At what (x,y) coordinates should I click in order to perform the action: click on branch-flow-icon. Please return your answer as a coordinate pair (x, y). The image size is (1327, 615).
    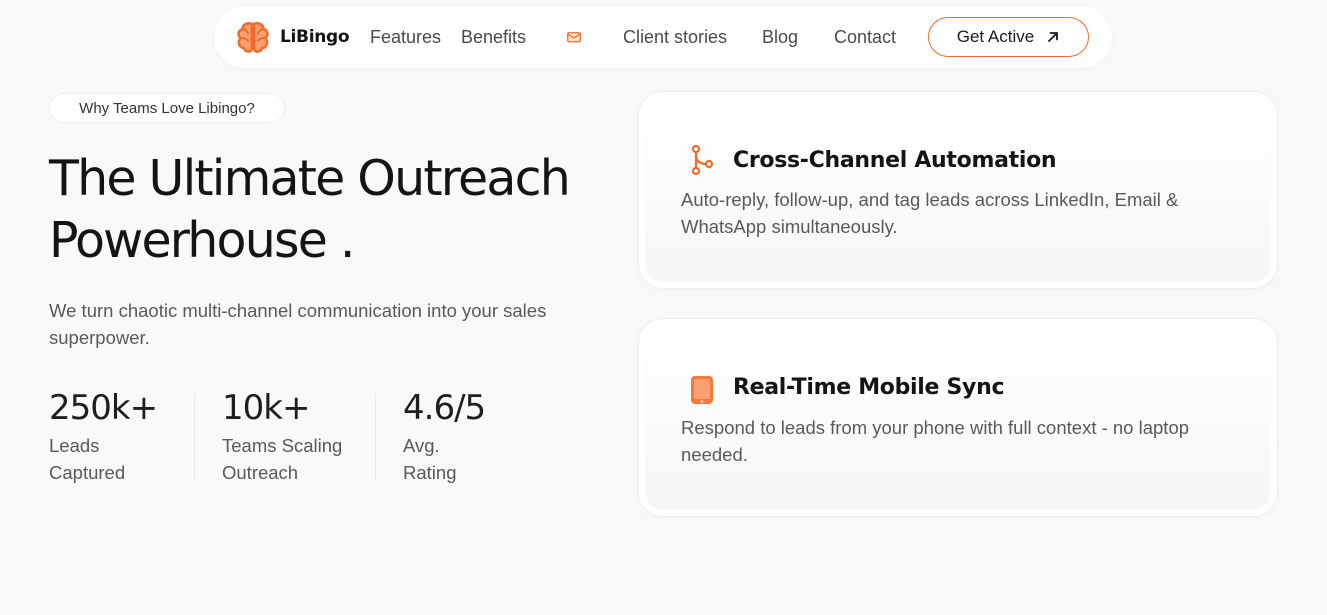
    Looking at the image, I should click on (702, 160).